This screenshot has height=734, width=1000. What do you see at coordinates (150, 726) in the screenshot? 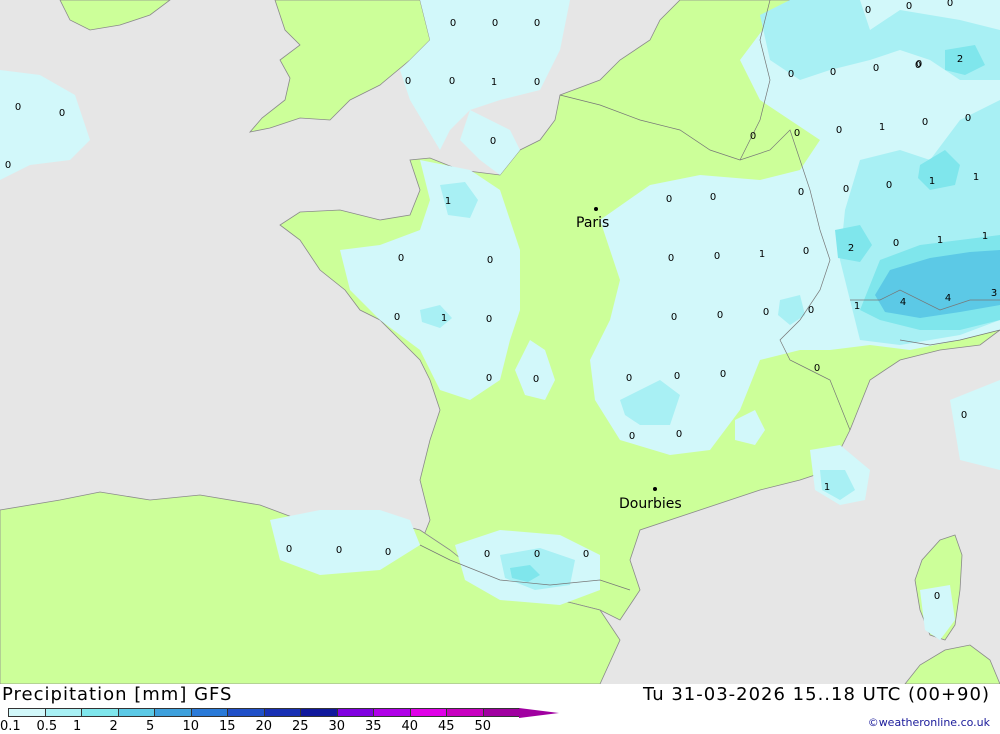
I see `legend-label: 5` at bounding box center [150, 726].